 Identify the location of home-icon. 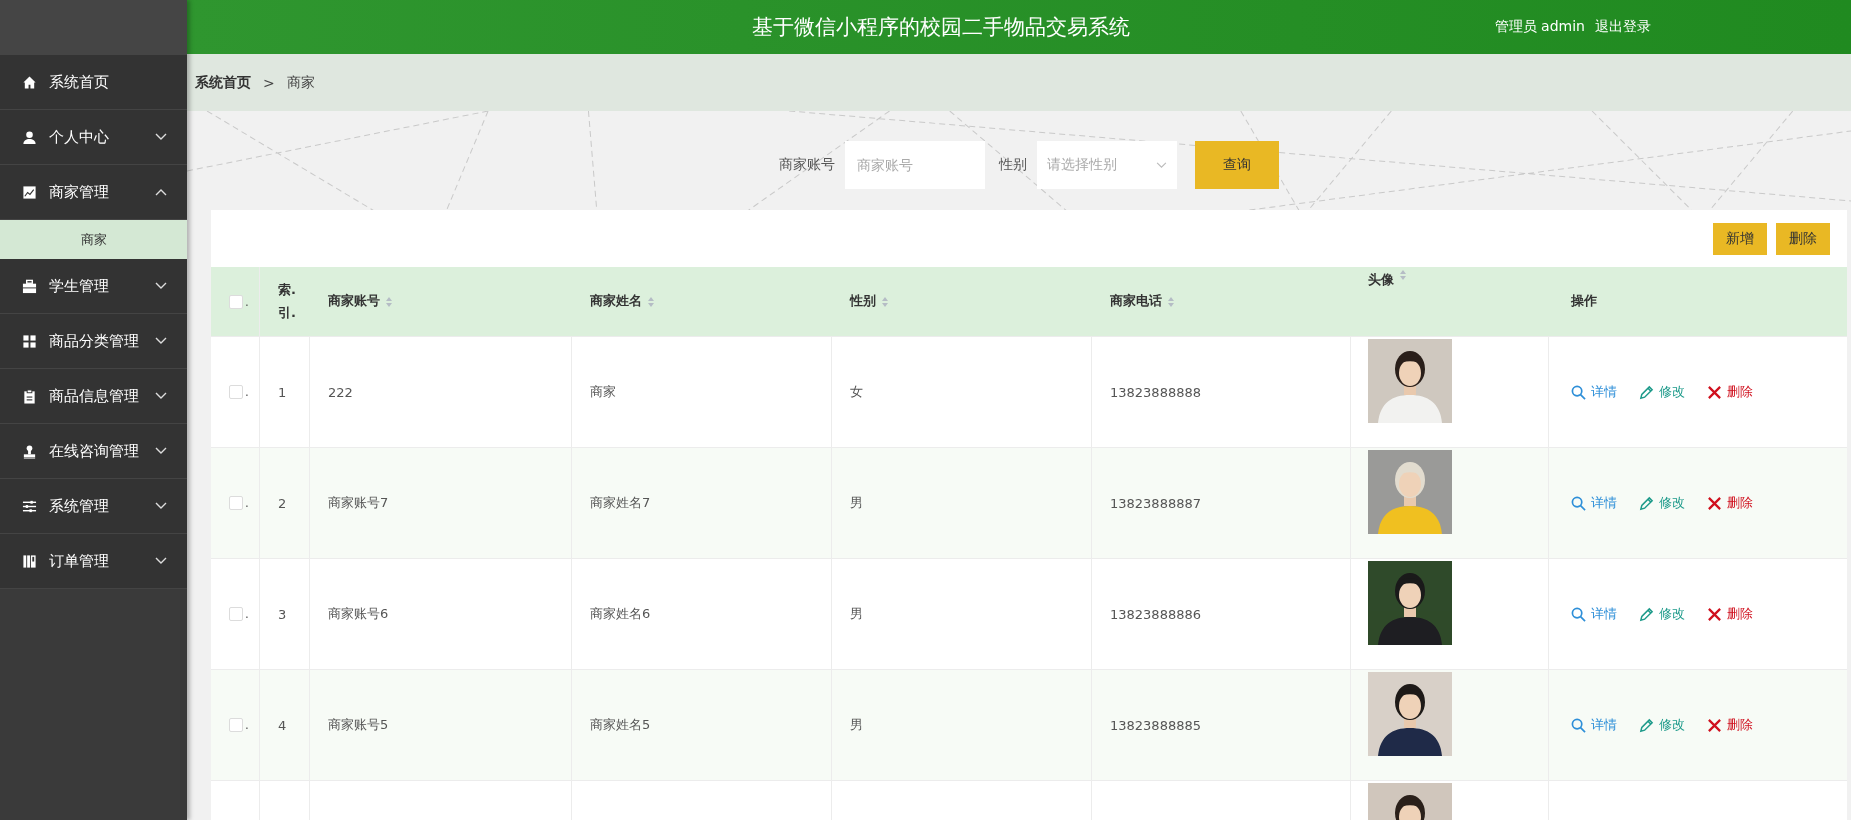
(29, 82).